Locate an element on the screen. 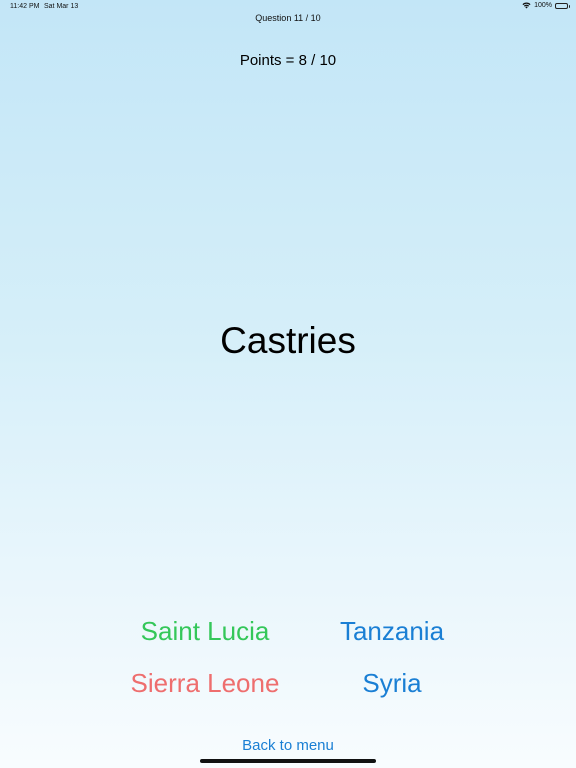  status-indicators: 100% is located at coordinates (546, 5).